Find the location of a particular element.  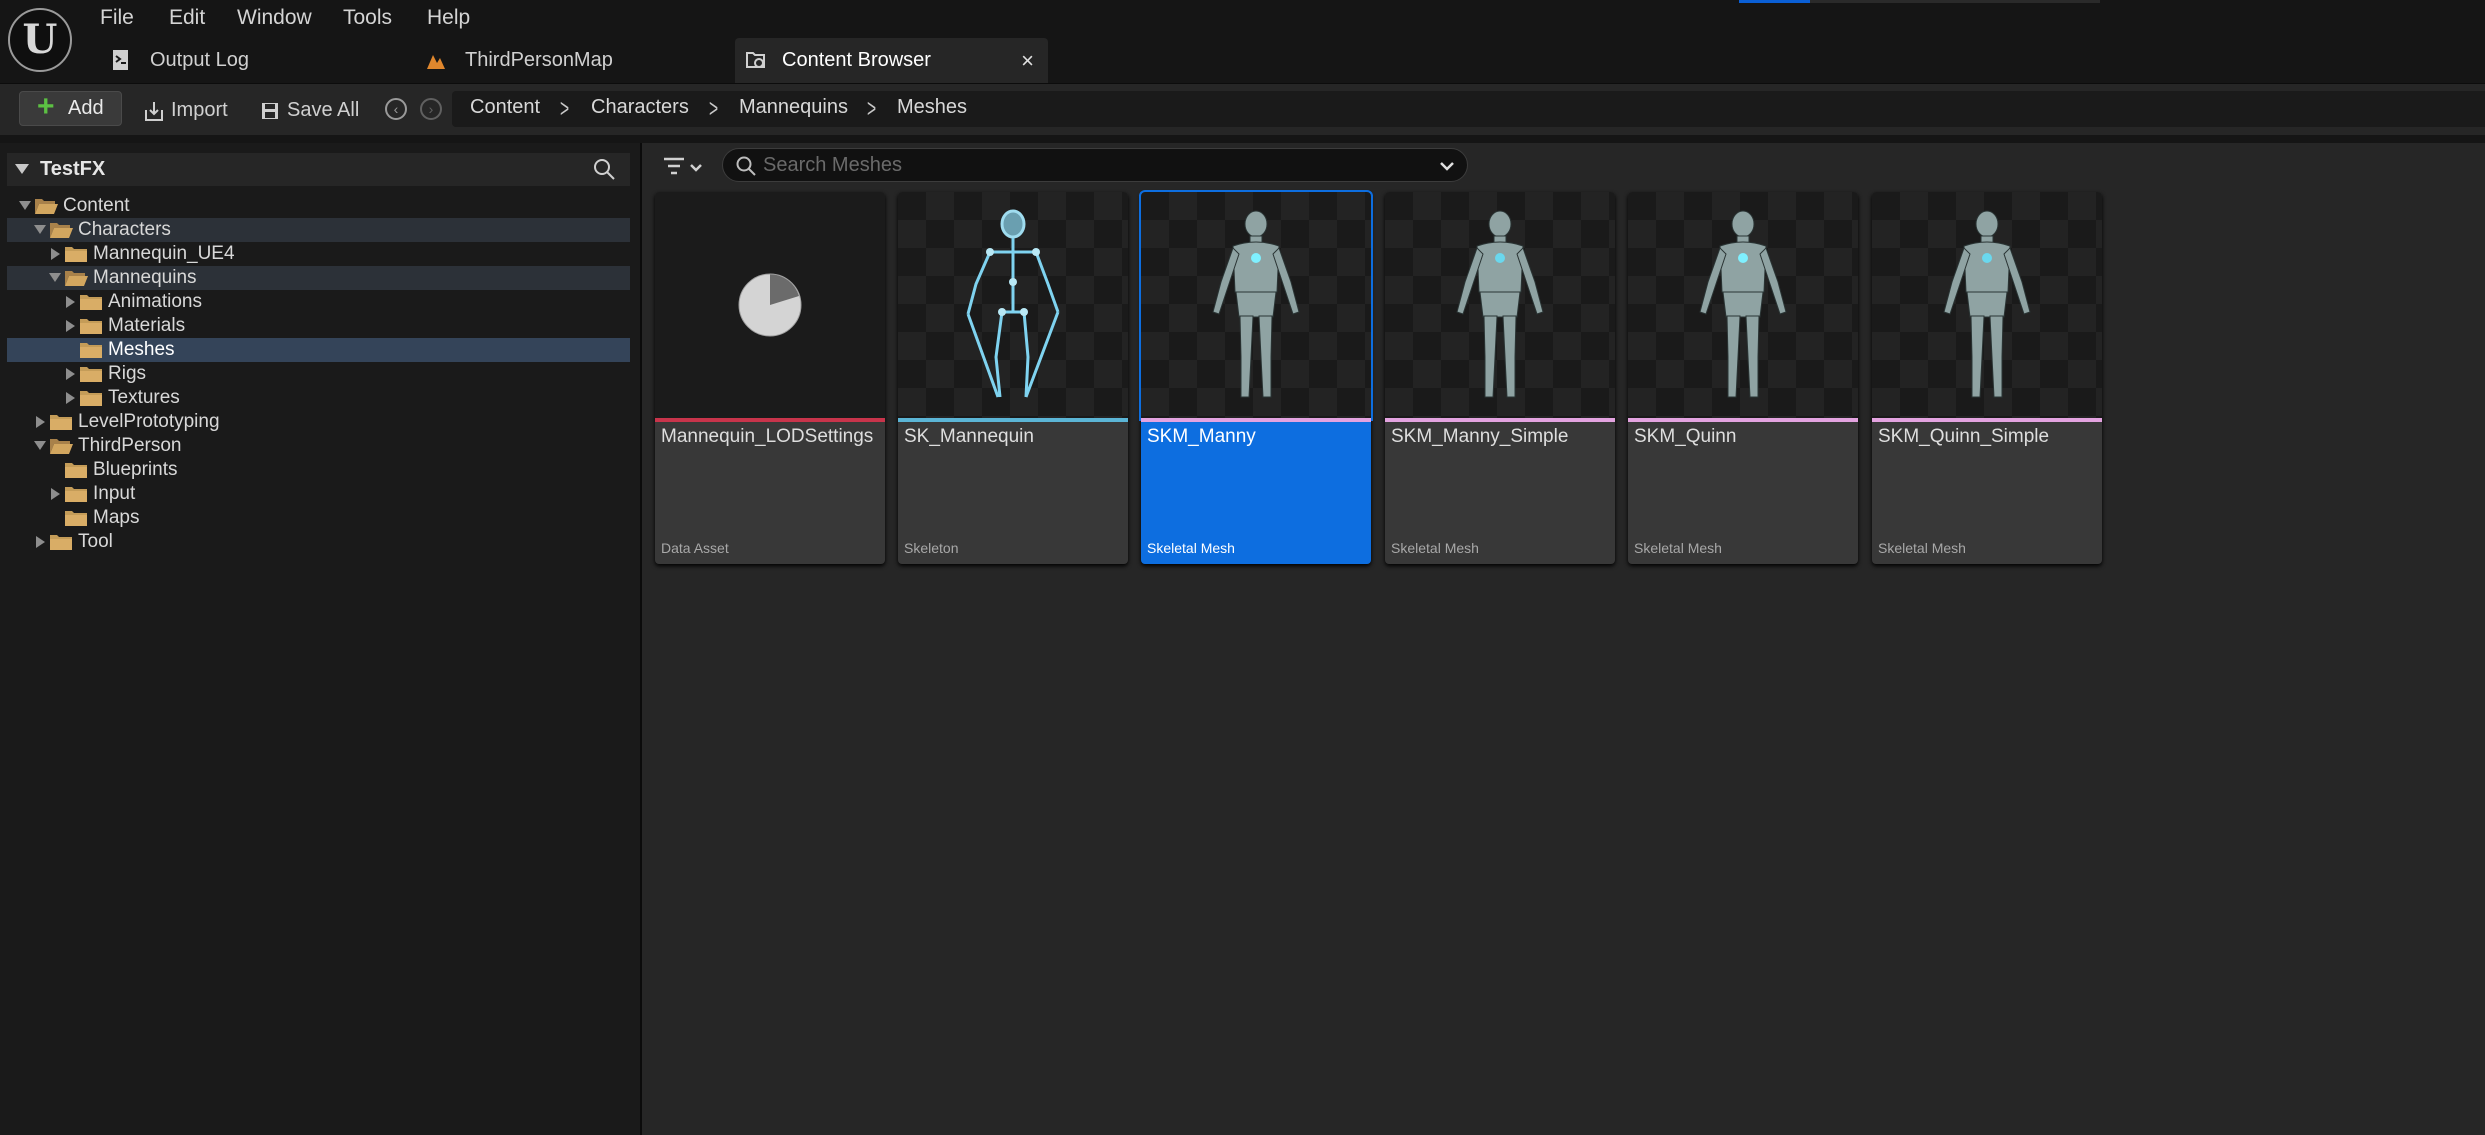

title-bar-strip is located at coordinates (1955, 1).